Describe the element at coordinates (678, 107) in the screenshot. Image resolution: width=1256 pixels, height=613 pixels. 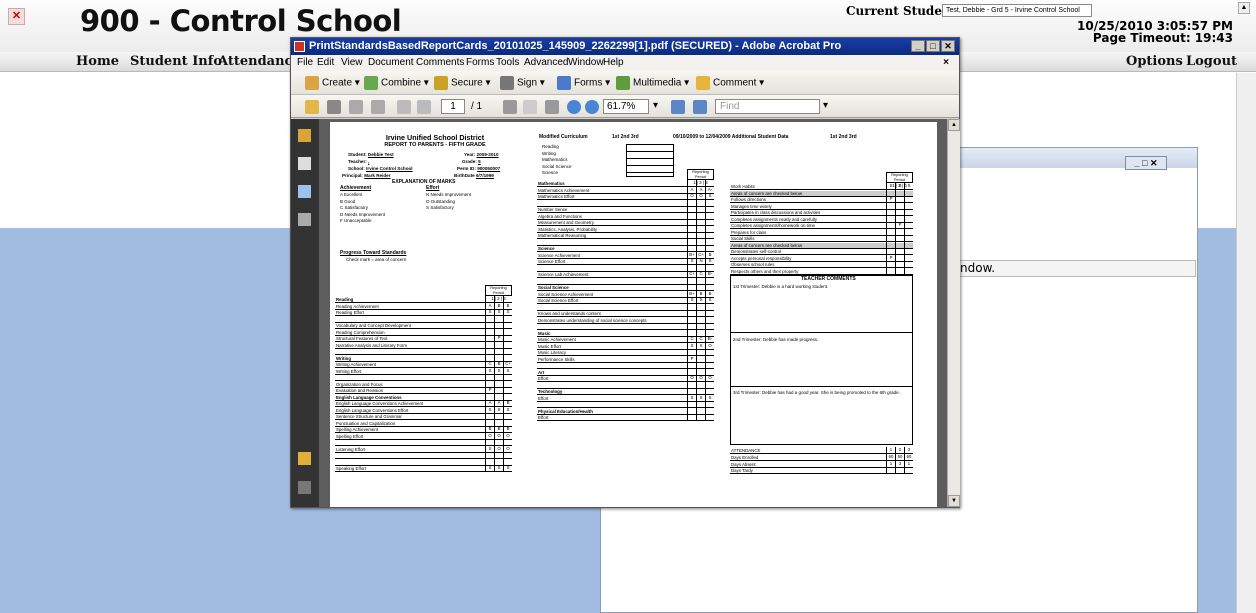
I see `fit-width-icon` at that location.